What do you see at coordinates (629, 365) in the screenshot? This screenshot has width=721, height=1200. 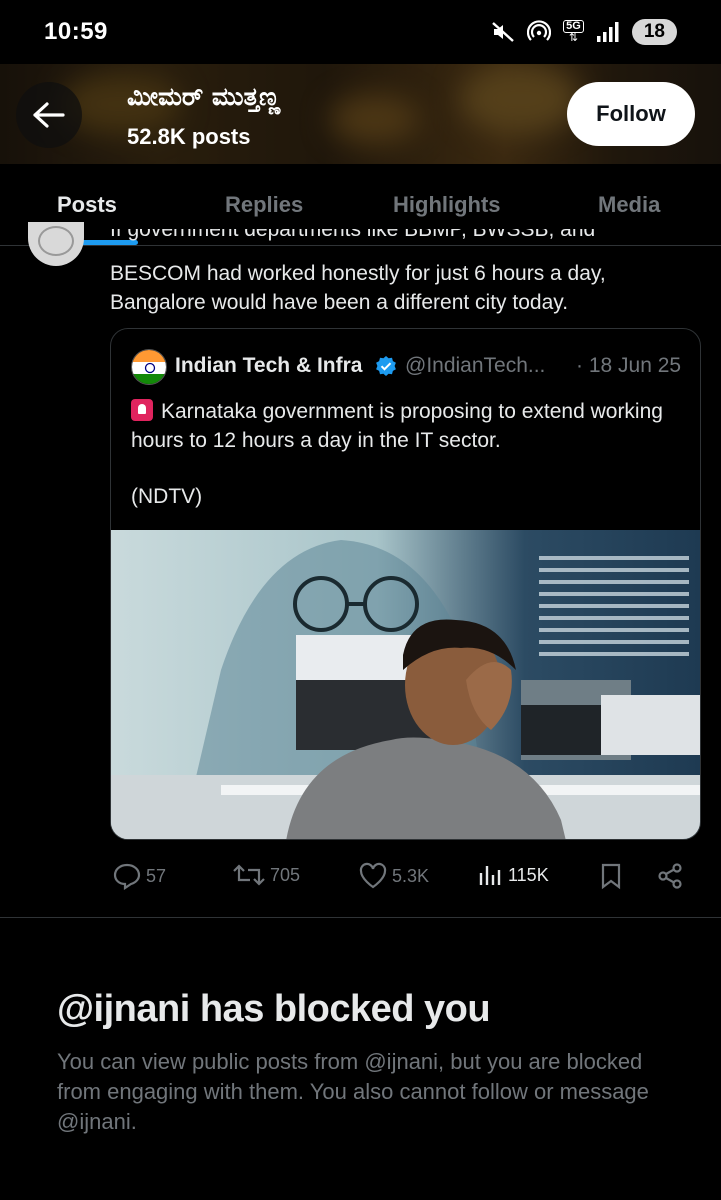 I see `quoted-post-date: · 18 Jun 25` at bounding box center [629, 365].